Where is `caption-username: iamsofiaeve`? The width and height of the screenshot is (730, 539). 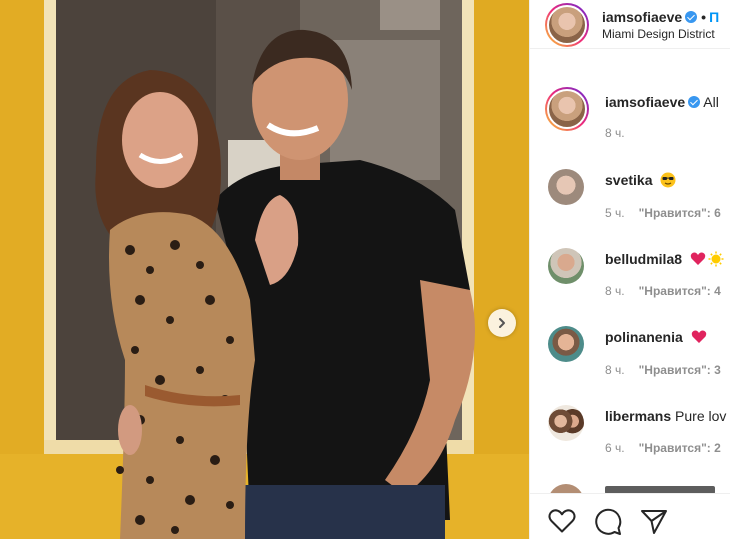
caption-username: iamsofiaeve is located at coordinates (645, 102).